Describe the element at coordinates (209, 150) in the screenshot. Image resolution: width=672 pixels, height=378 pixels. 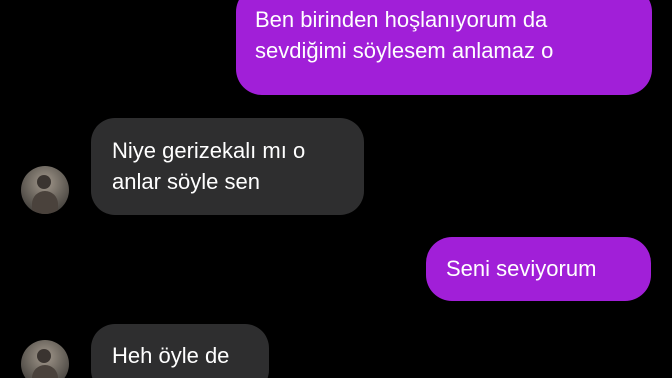
I see `message-text-line: Niye gerizekalı mı o` at that location.